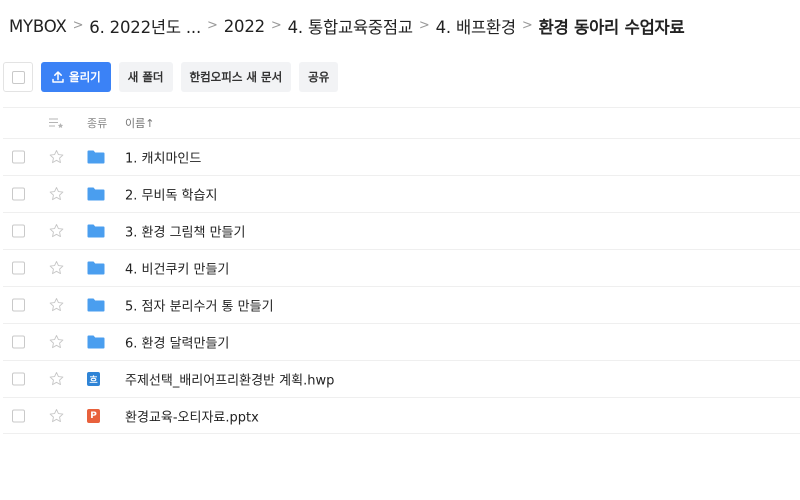 This screenshot has height=500, width=800. Describe the element at coordinates (401, 378) in the screenshot. I see `table-row: 흐 주제선택_배리어프리환경반 계획.hwp` at that location.